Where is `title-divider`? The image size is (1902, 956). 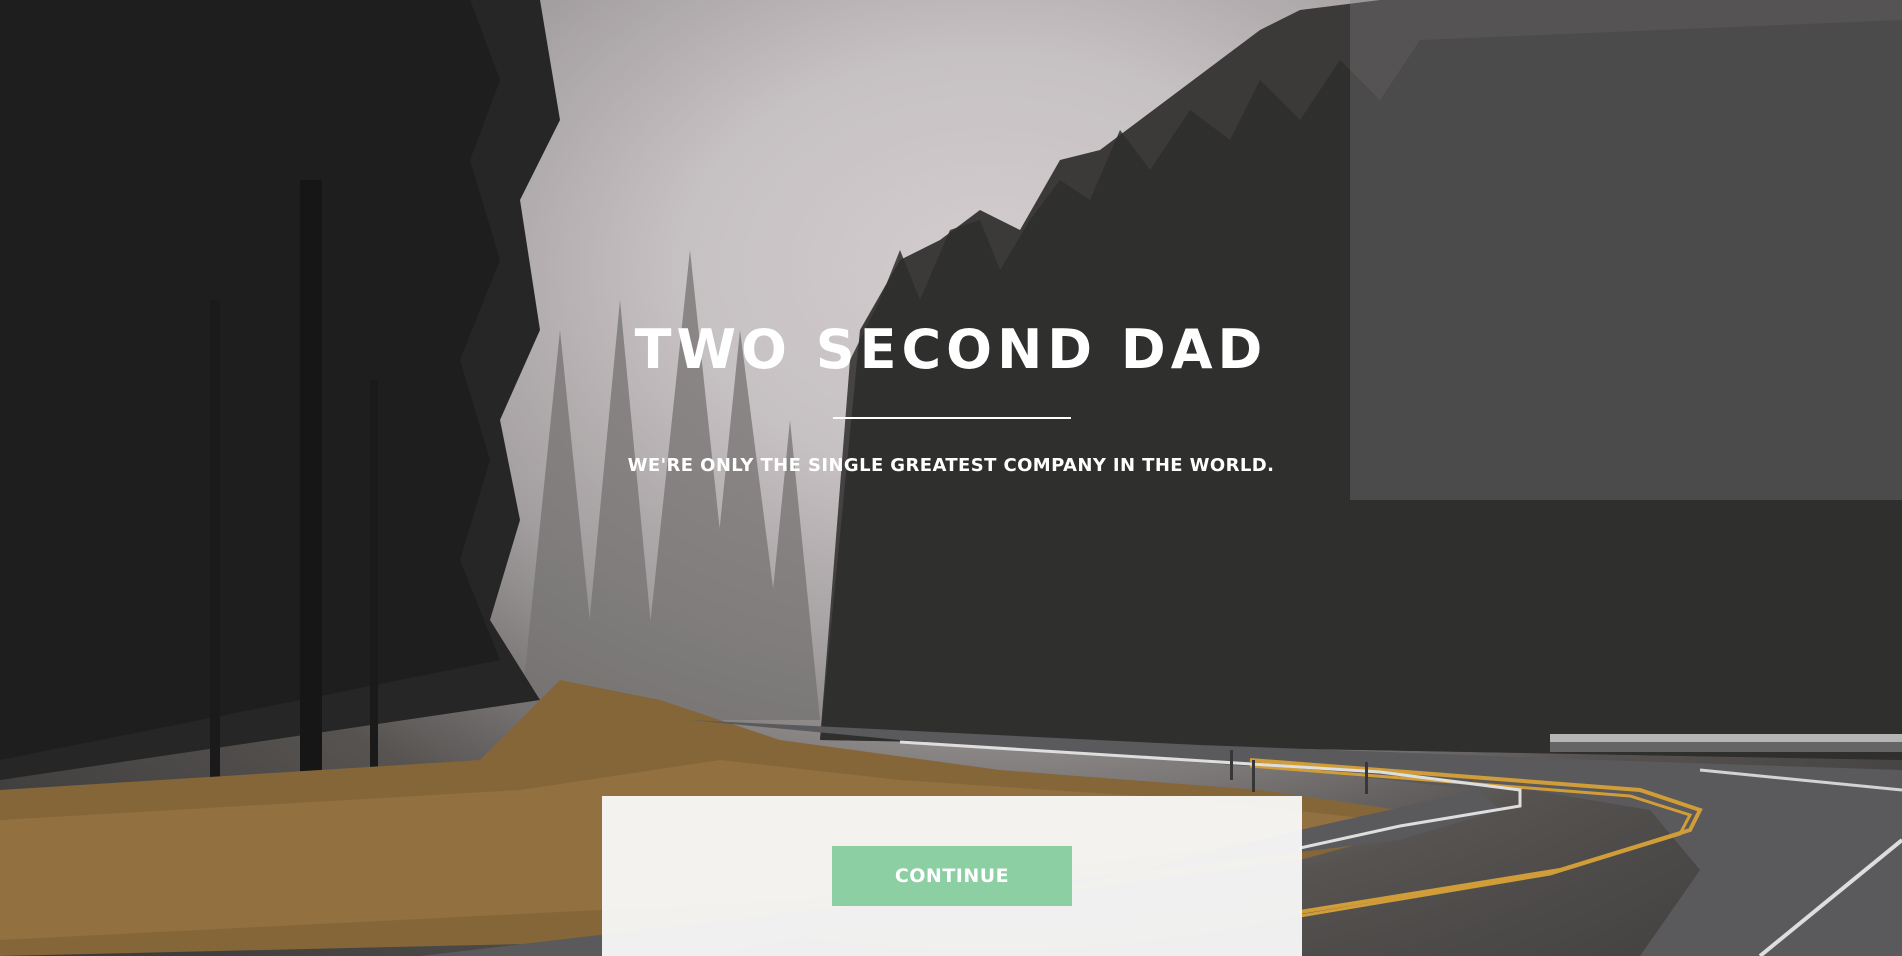
title-divider is located at coordinates (952, 418).